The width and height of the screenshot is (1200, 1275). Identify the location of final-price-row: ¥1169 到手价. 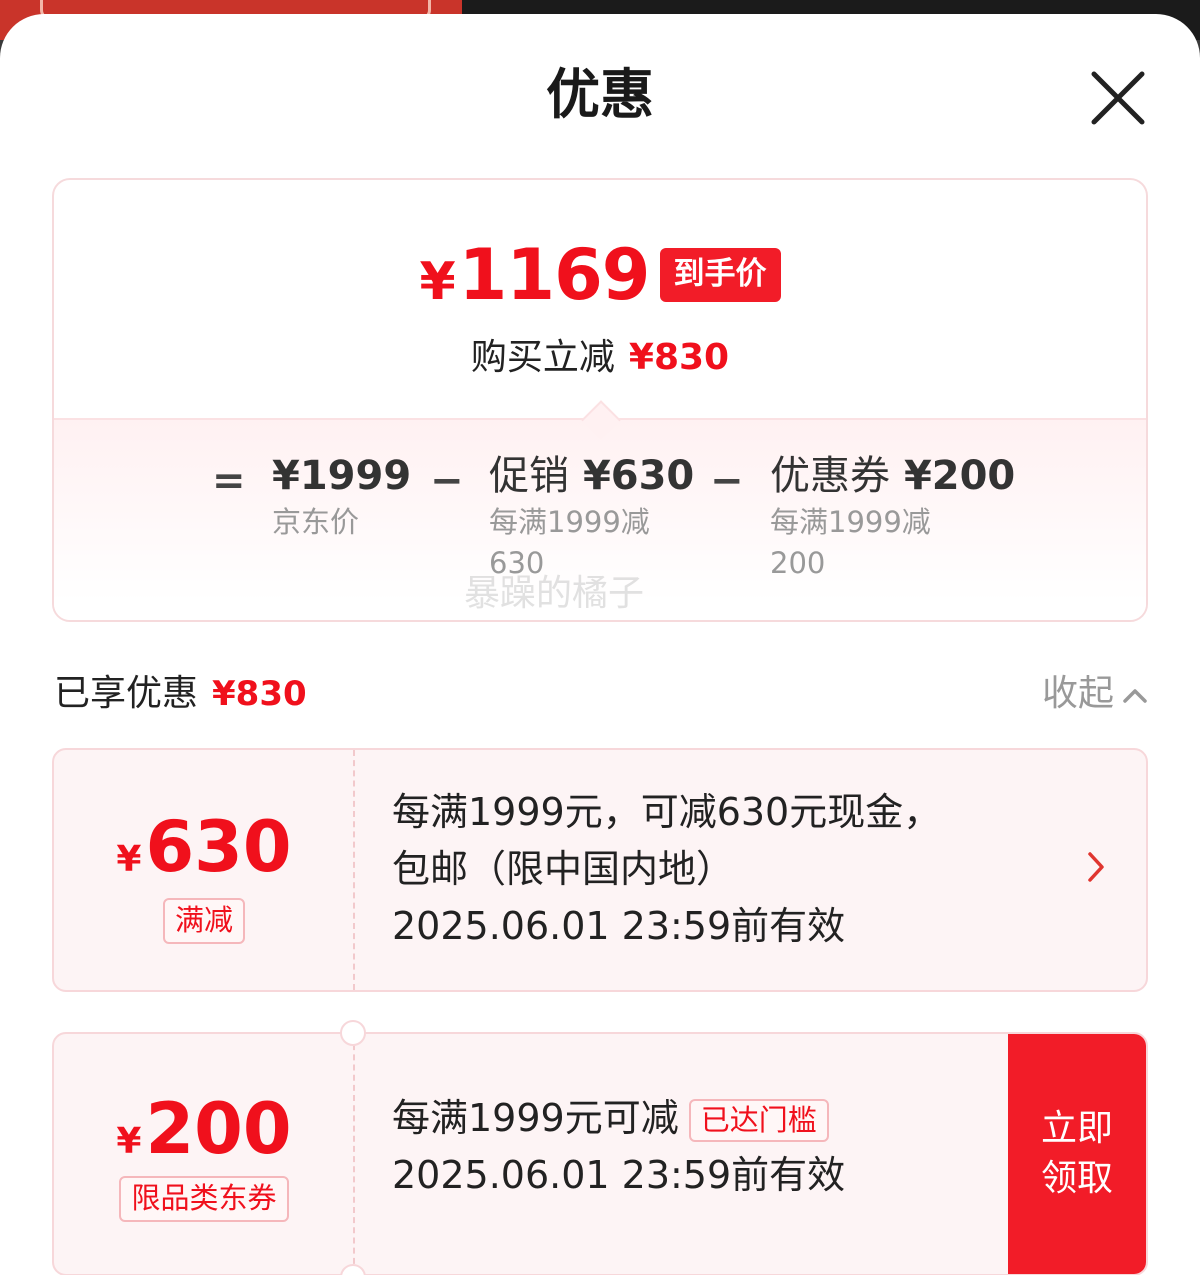
(600, 275).